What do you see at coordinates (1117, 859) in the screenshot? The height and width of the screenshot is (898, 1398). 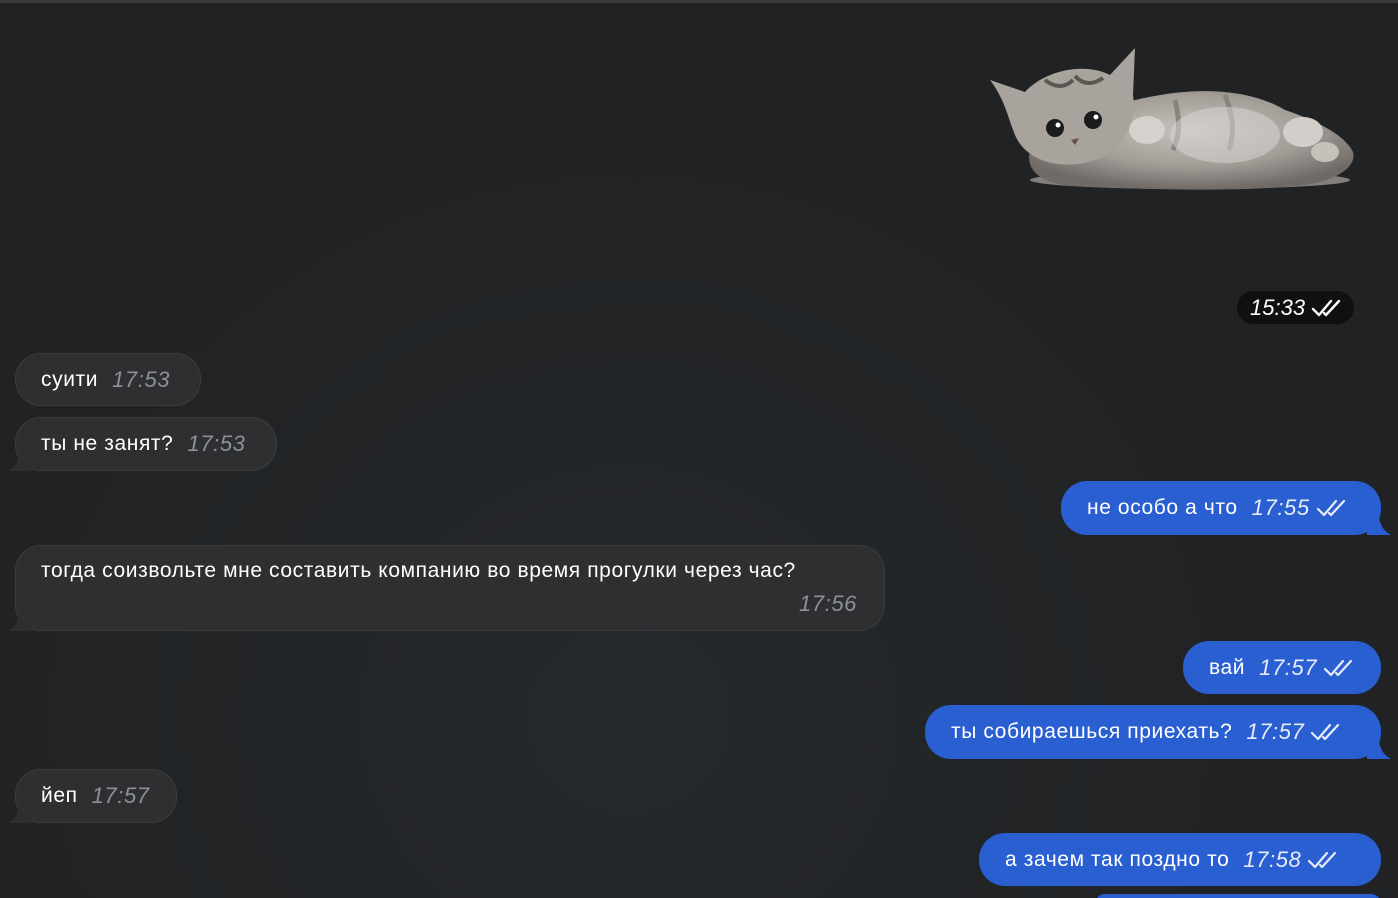 I see `message-text: а зачем так поздно то` at bounding box center [1117, 859].